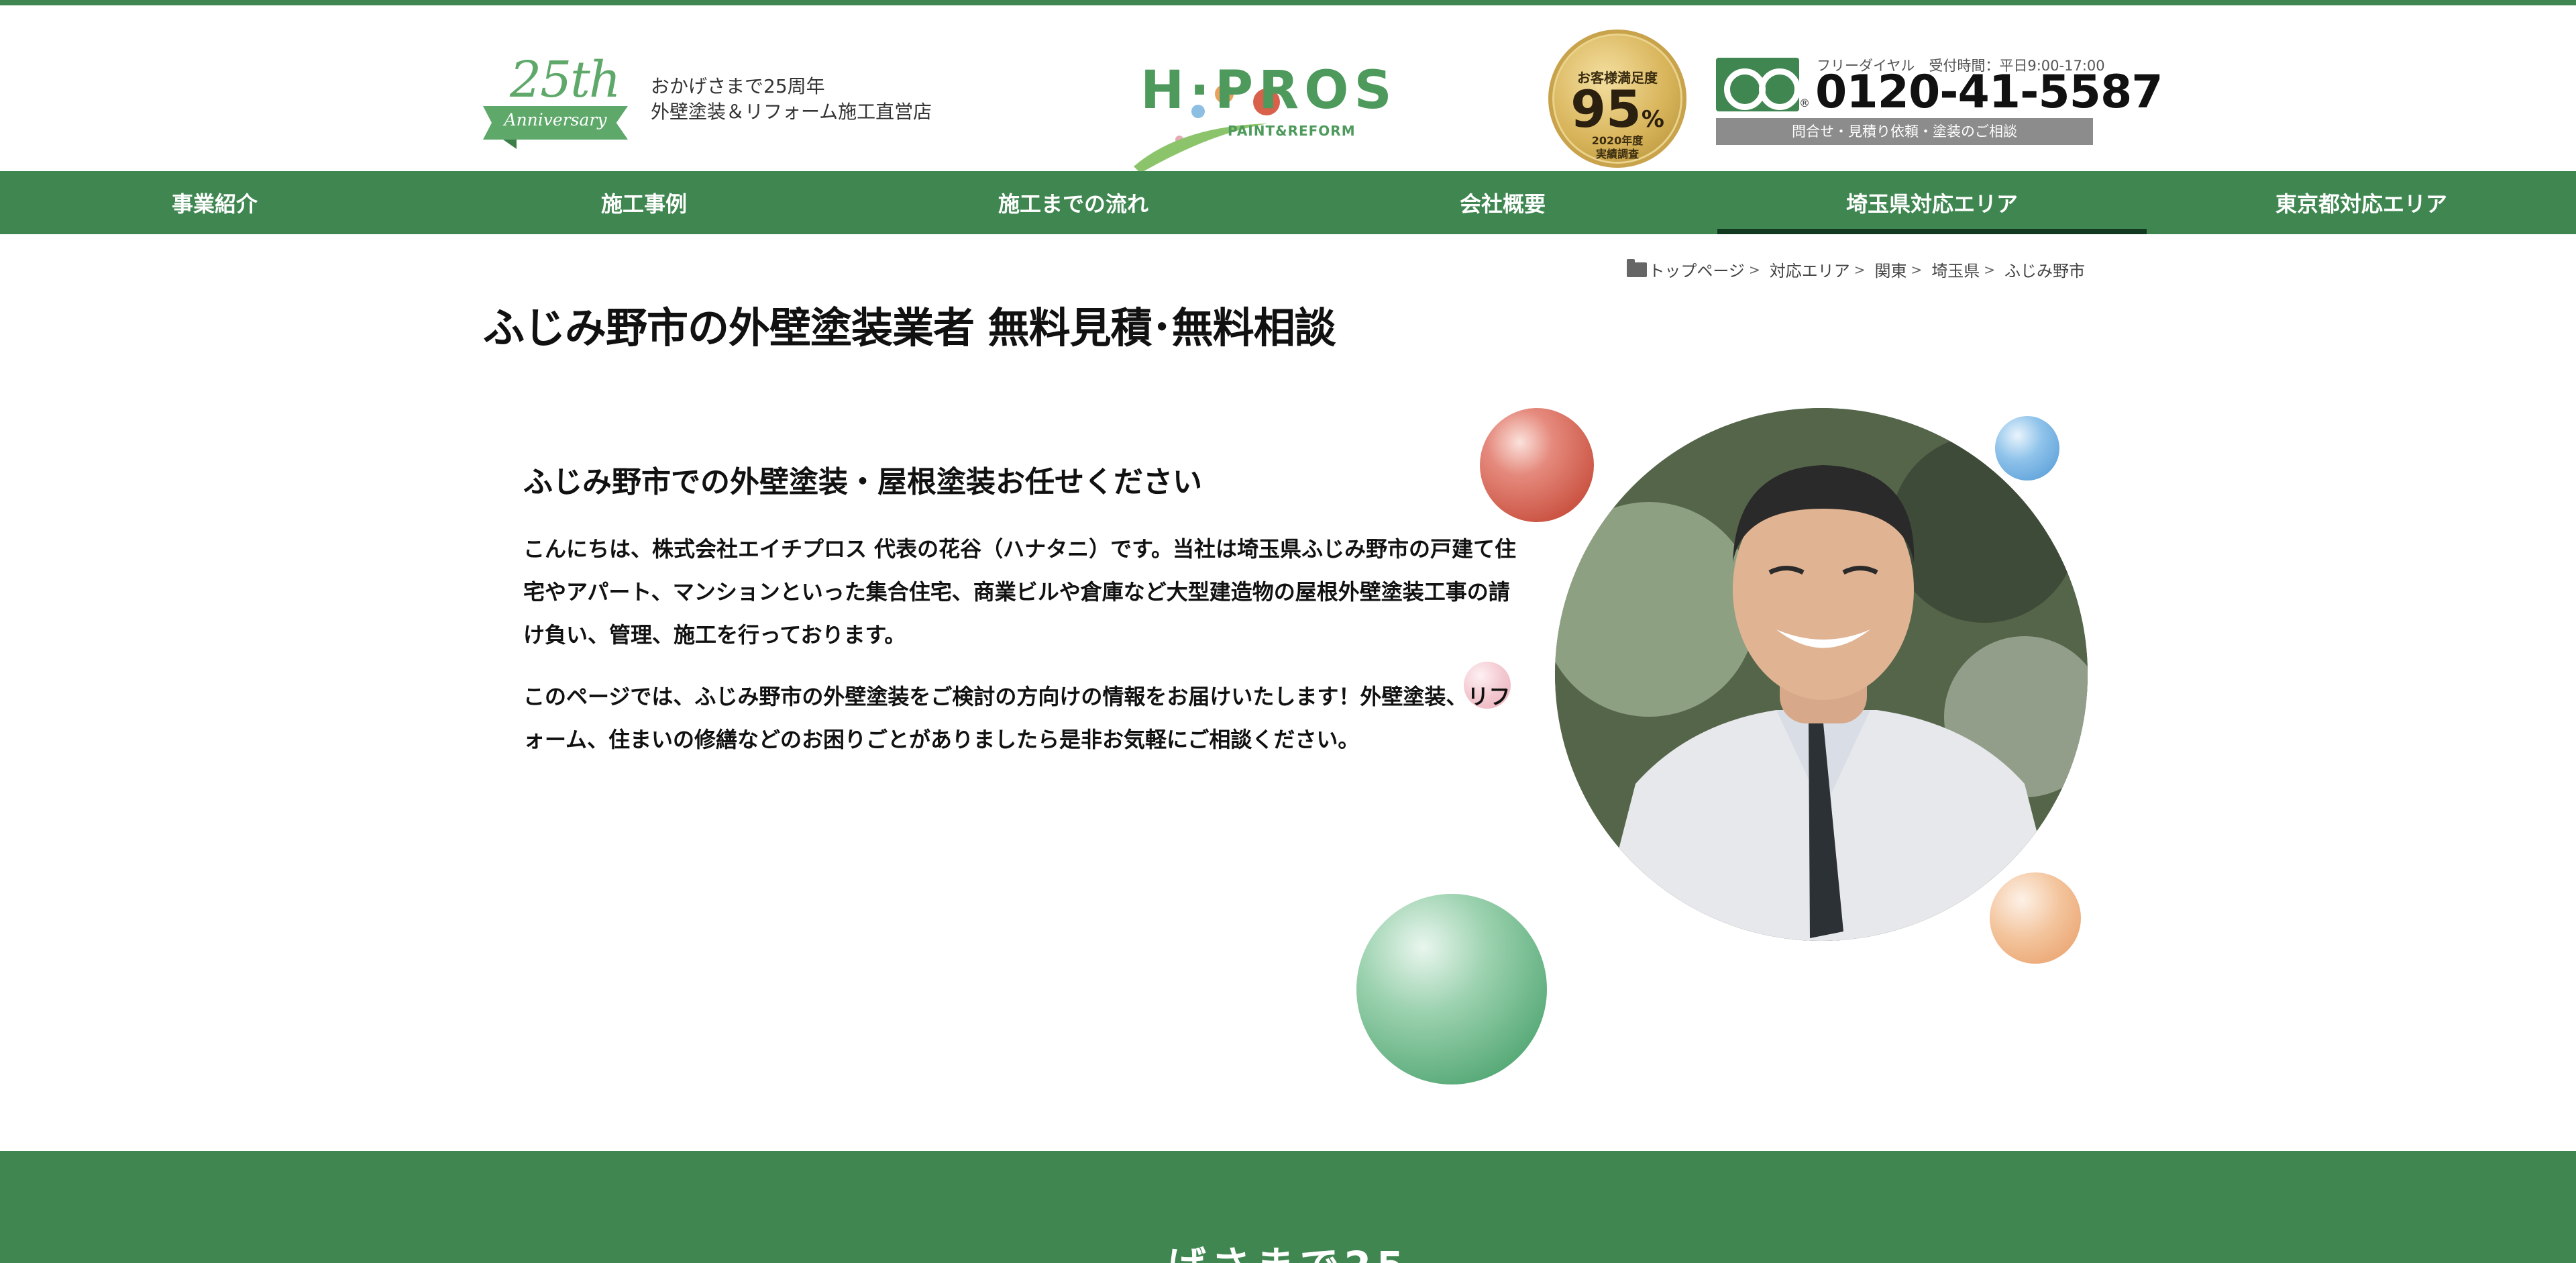 This screenshot has width=2576, height=1263. What do you see at coordinates (1696, 269) in the screenshot?
I see `breadcrumb-top: トップページ` at bounding box center [1696, 269].